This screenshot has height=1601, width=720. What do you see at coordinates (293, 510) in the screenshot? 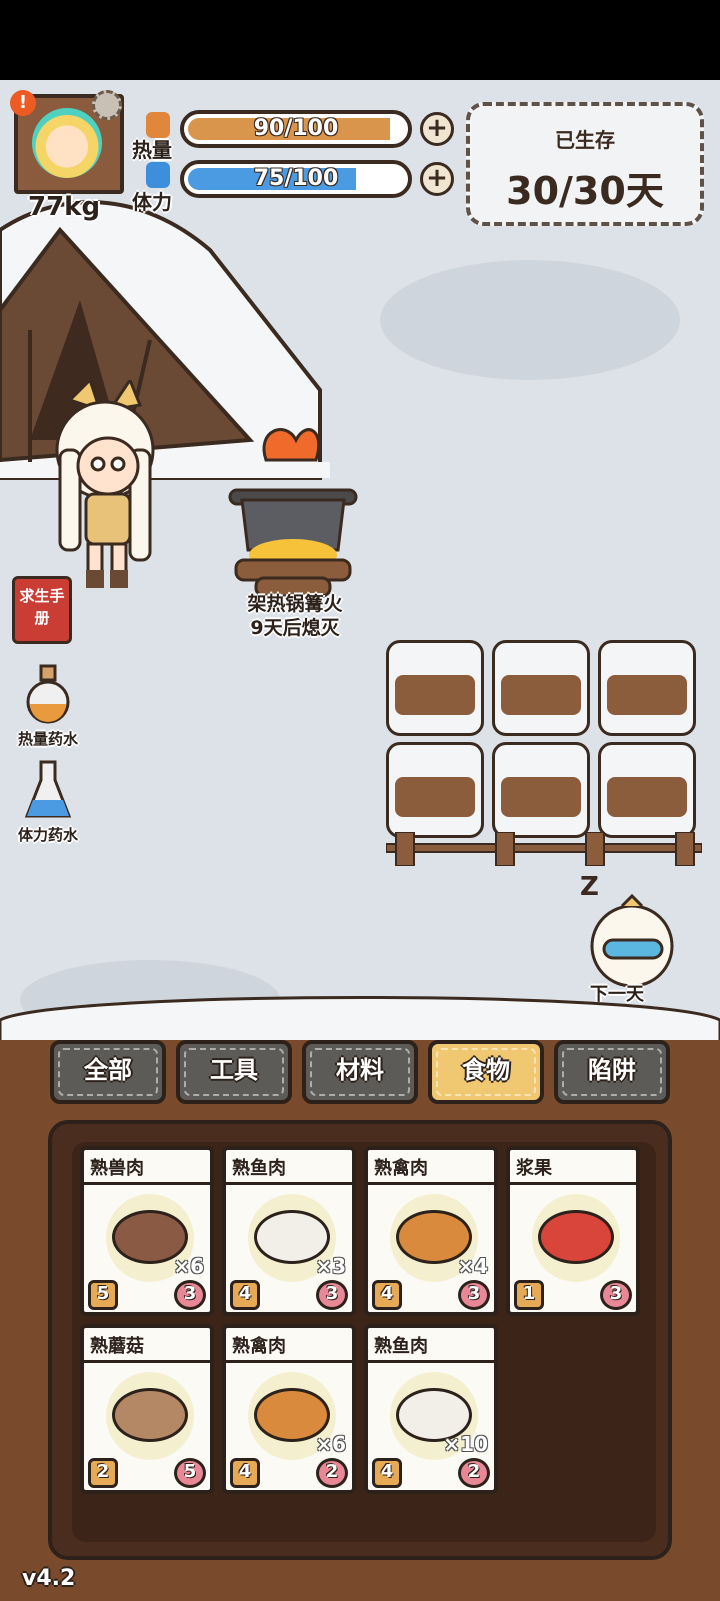
I see `campfire-pot-icon` at bounding box center [293, 510].